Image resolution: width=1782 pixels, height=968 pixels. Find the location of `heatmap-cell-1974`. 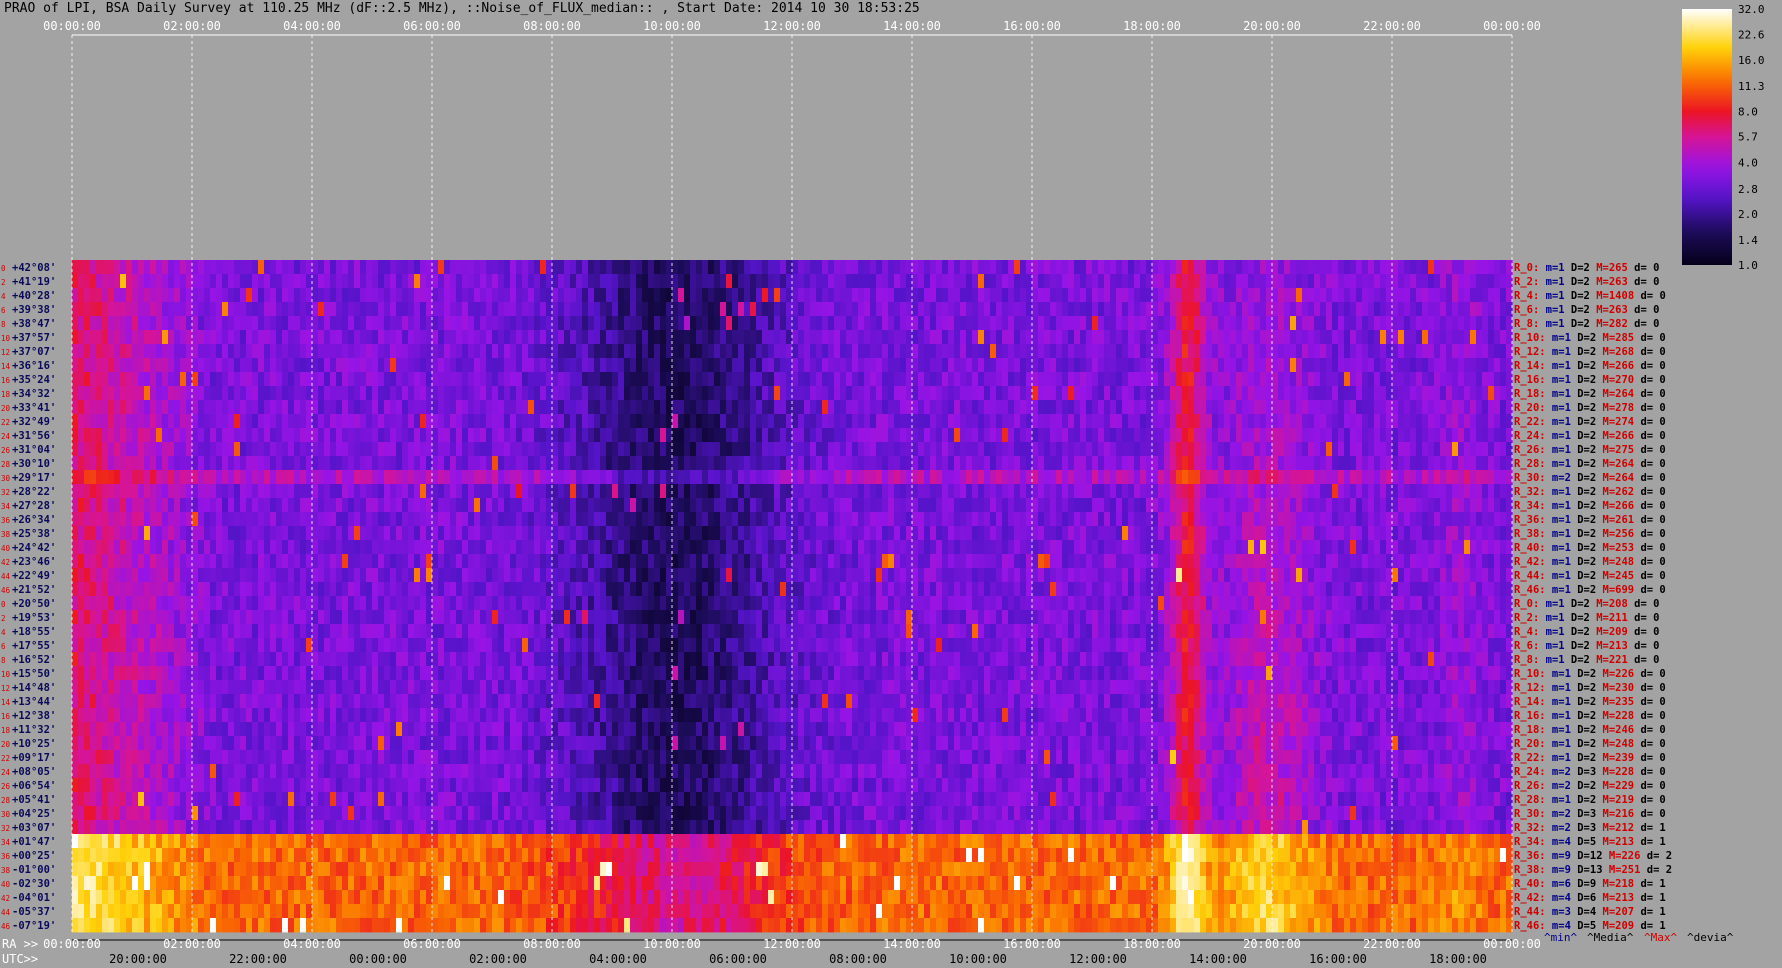

heatmap-cell-1974 is located at coordinates (399, 379).